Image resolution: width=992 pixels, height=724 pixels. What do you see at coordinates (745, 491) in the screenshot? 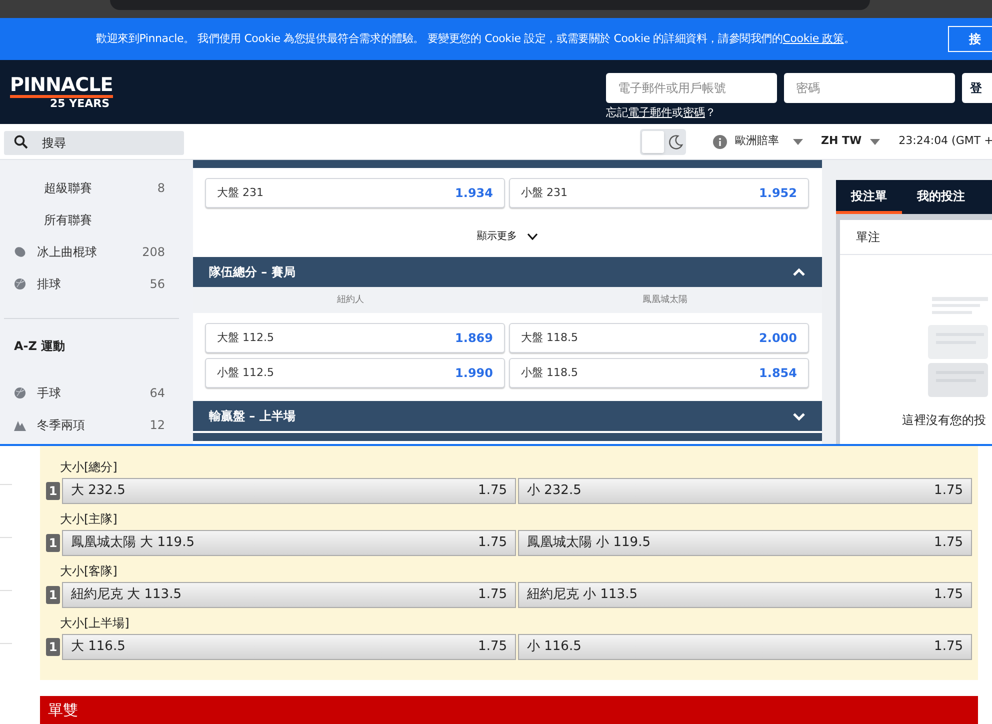
I see `odds-button: 小 232.5 1.75` at bounding box center [745, 491].